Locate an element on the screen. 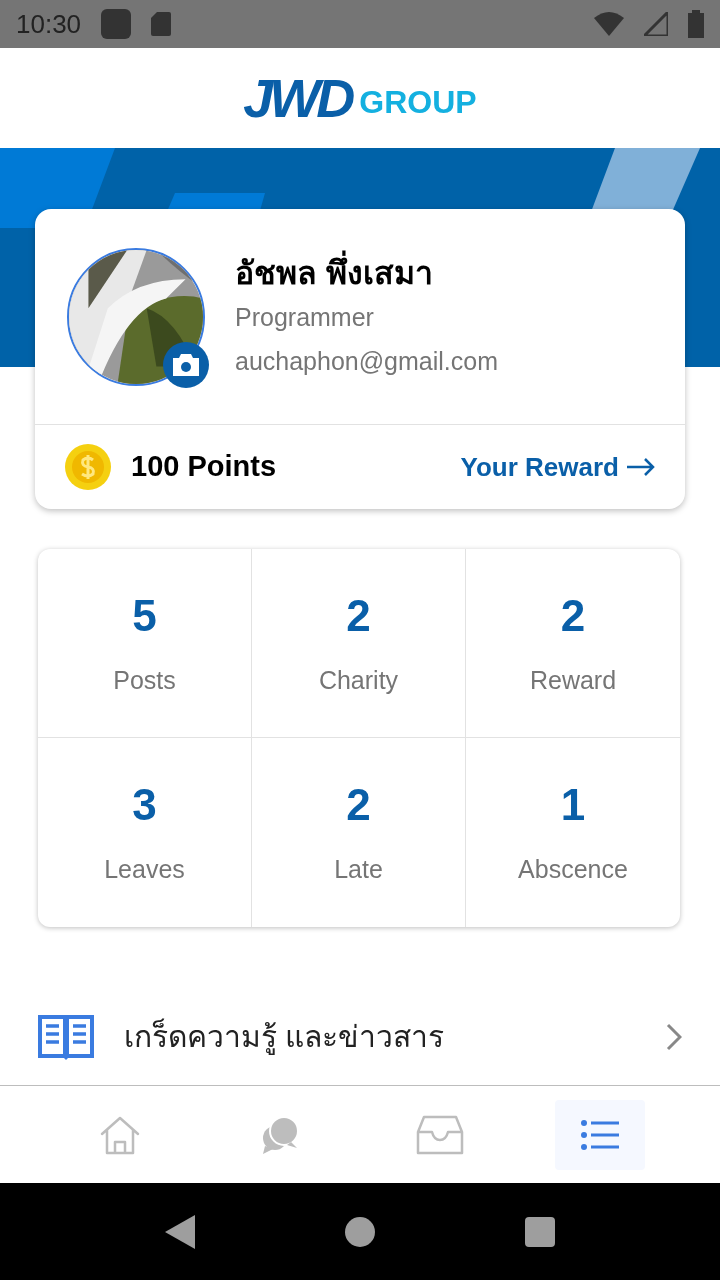 This screenshot has width=720, height=1280. stat-tile: 5 Posts is located at coordinates (145, 643).